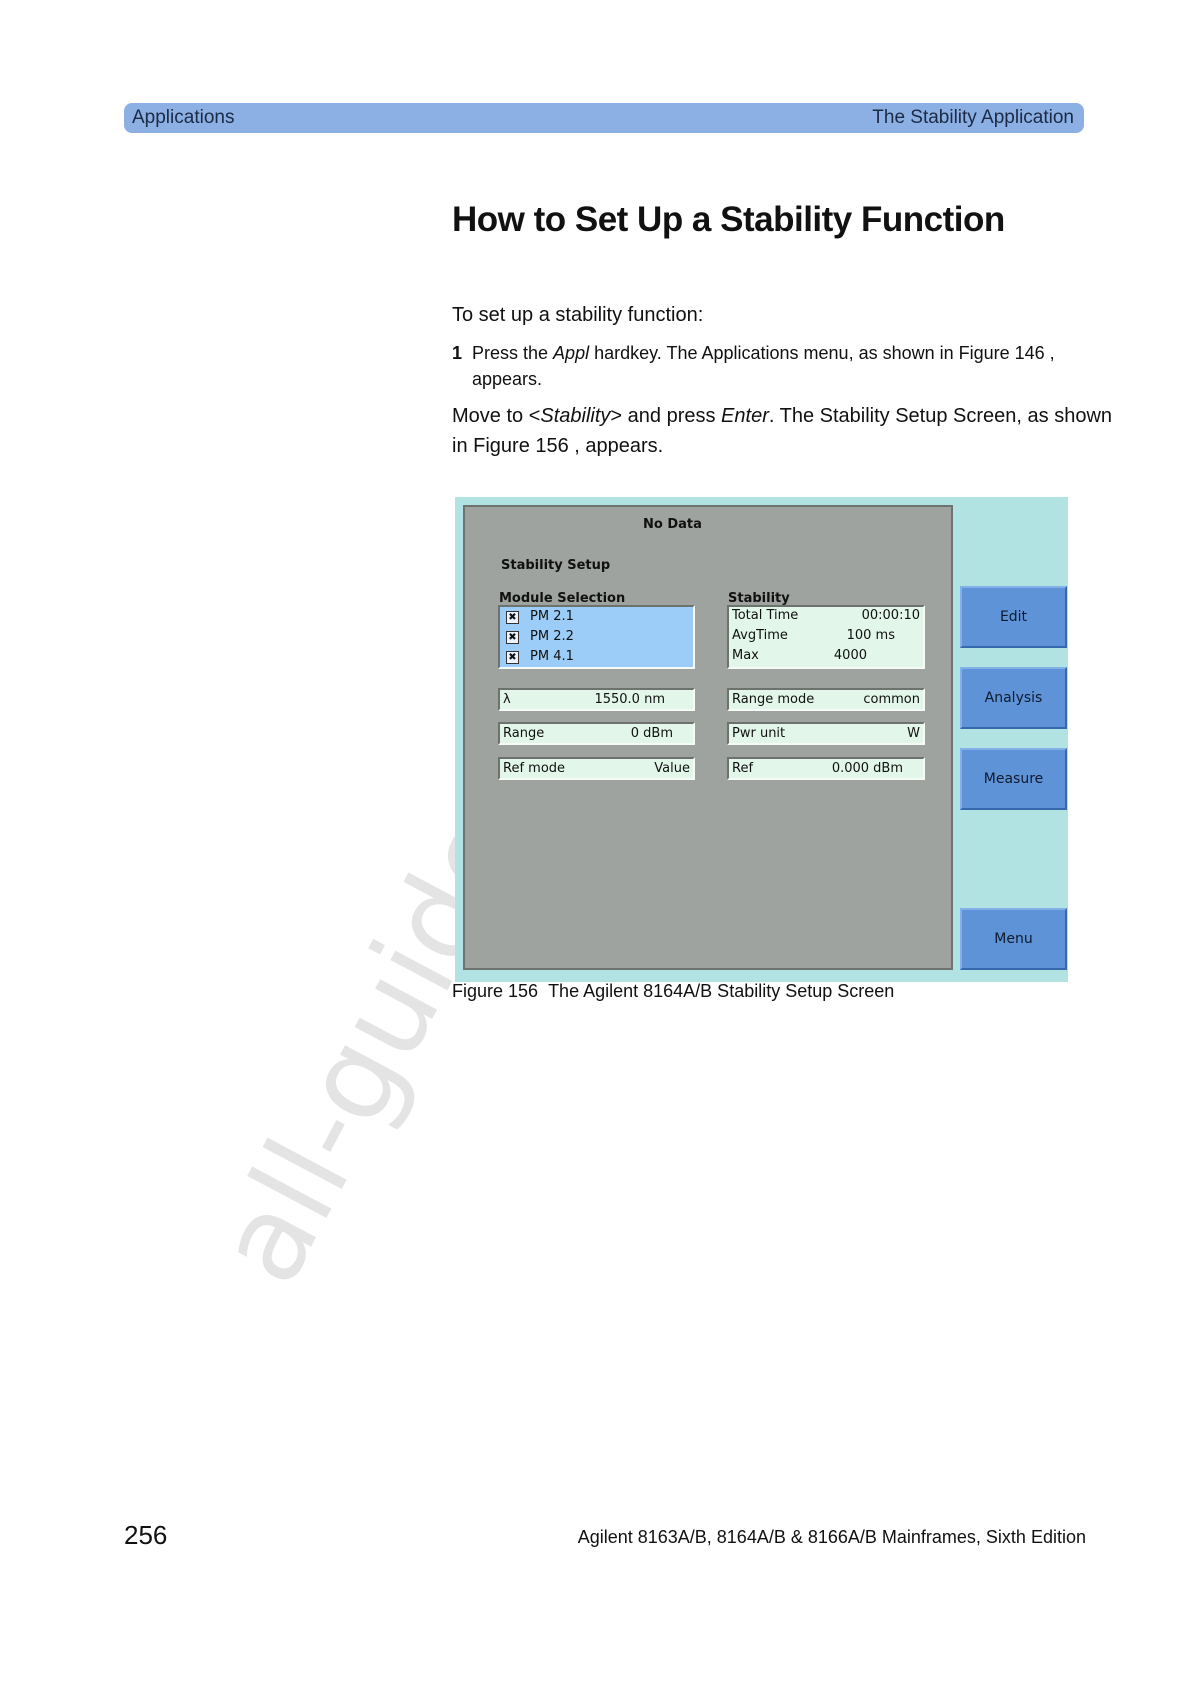 Image resolution: width=1191 pixels, height=1684 pixels. What do you see at coordinates (973, 117) in the screenshot?
I see `header-chapter: The Stability Application` at bounding box center [973, 117].